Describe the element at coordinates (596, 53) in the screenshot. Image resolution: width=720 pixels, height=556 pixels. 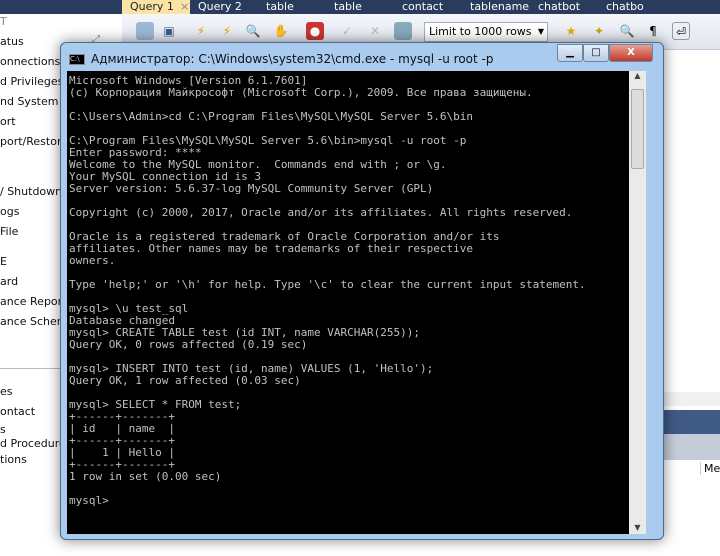
I see `maximize-button: □` at that location.